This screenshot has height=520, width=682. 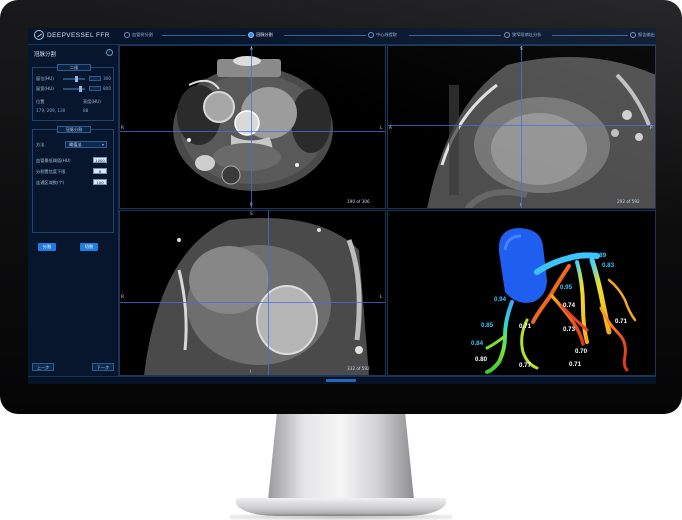 I want to click on ffr-label: 0.89, so click(x=600, y=255).